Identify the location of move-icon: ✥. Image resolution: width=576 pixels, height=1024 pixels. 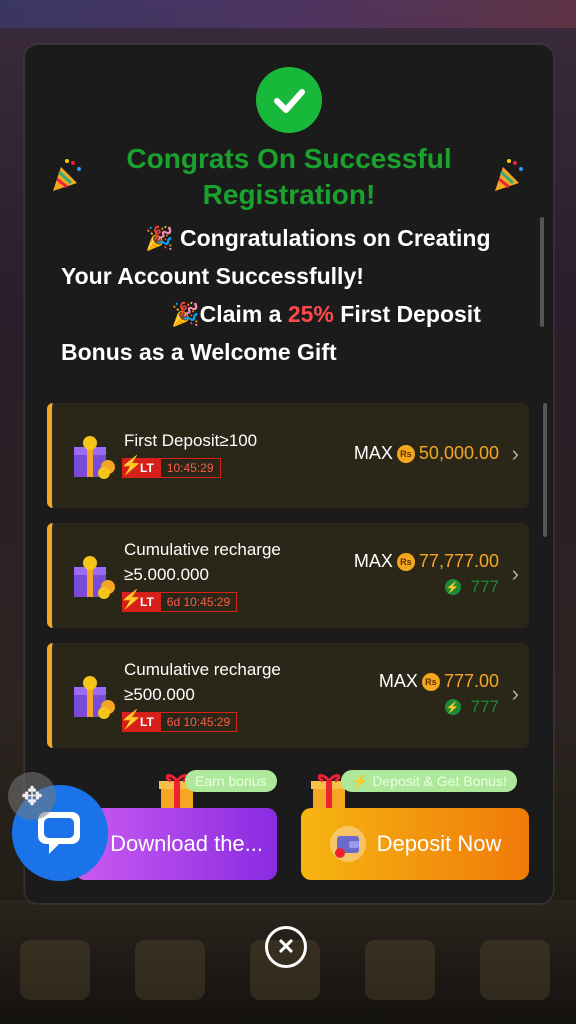
(32, 796).